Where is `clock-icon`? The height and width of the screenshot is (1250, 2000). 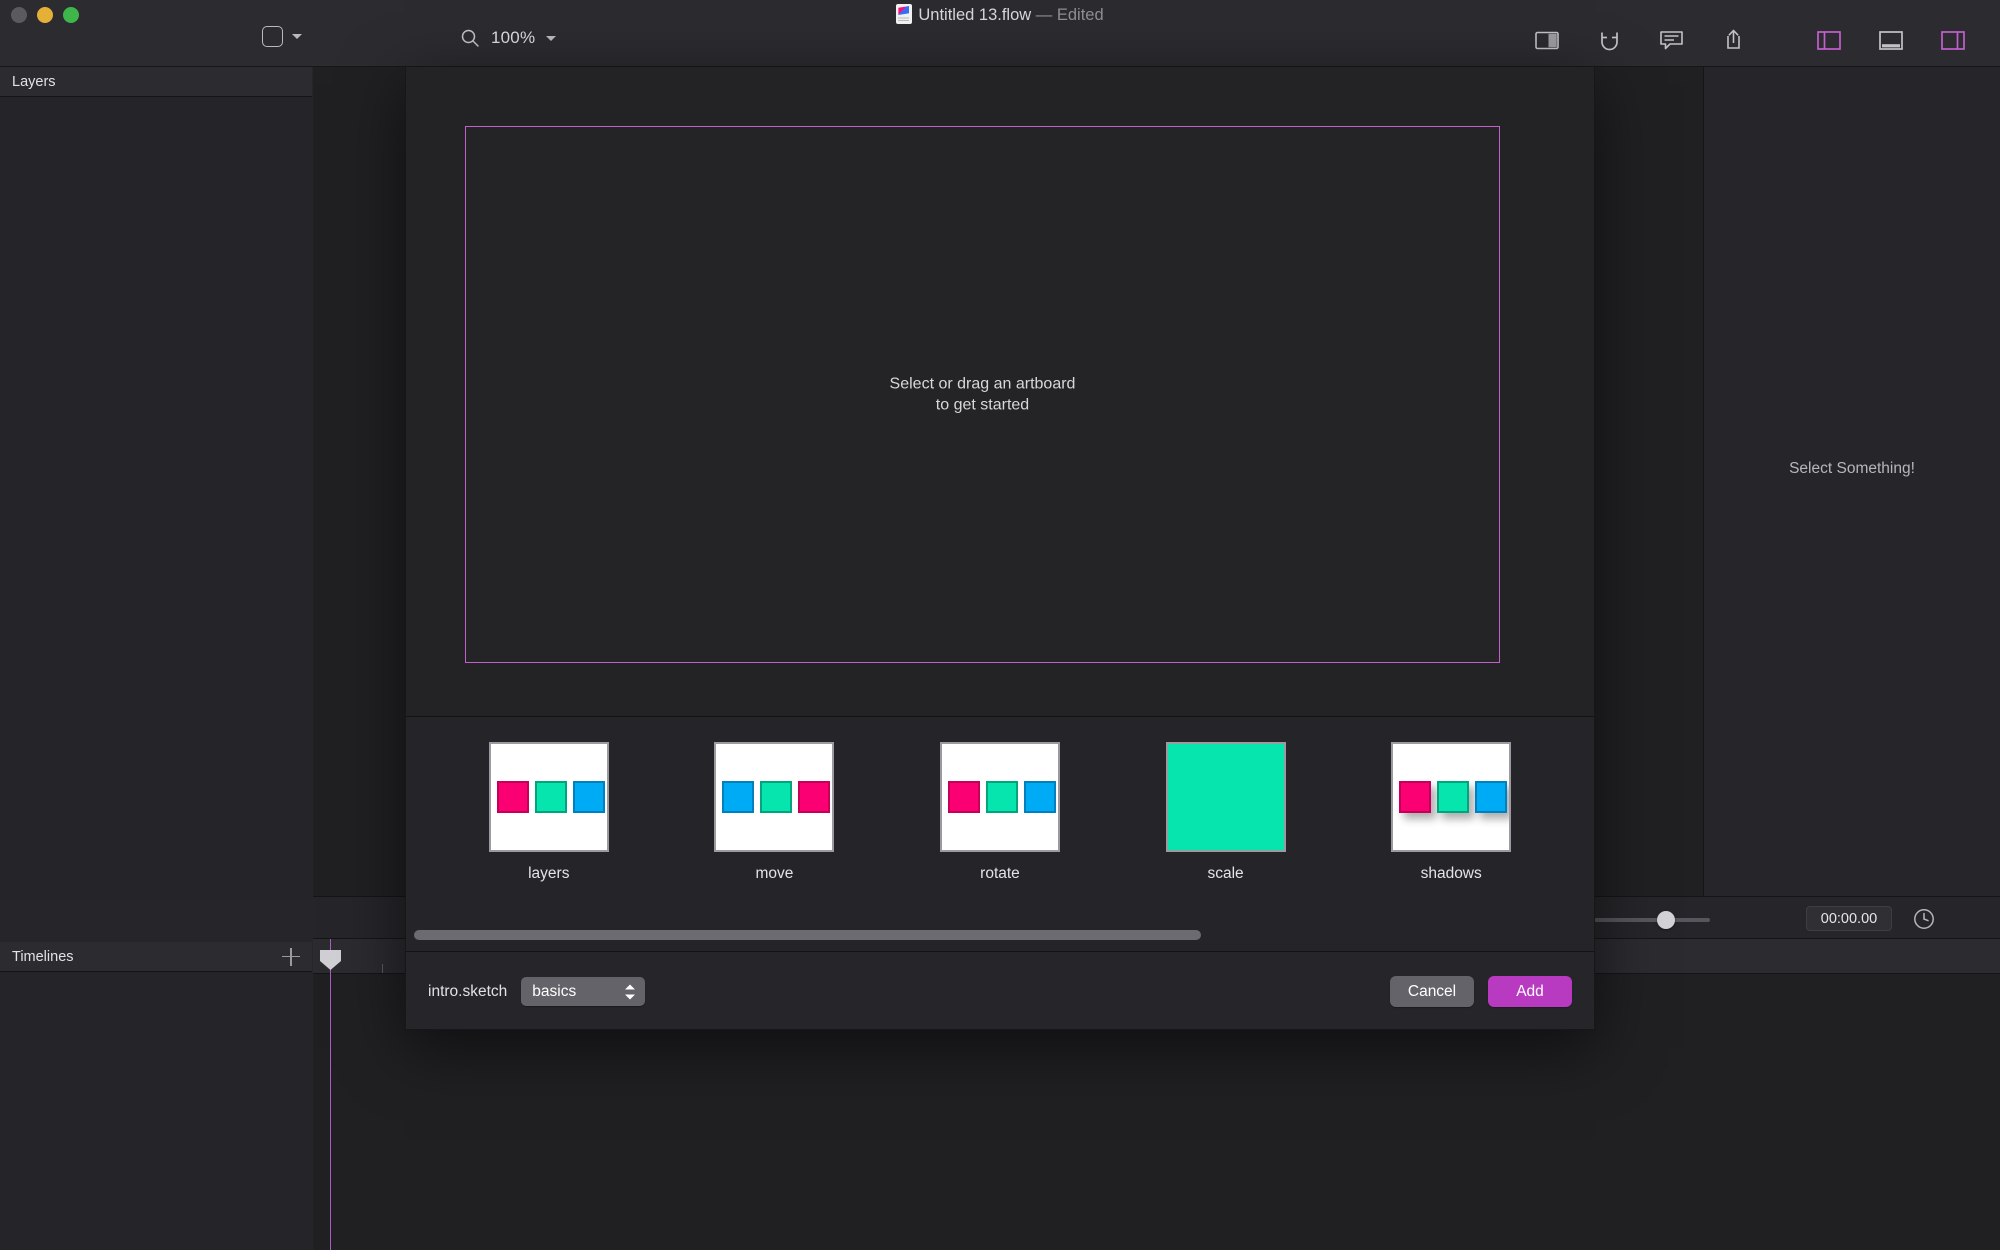
clock-icon is located at coordinates (1924, 919).